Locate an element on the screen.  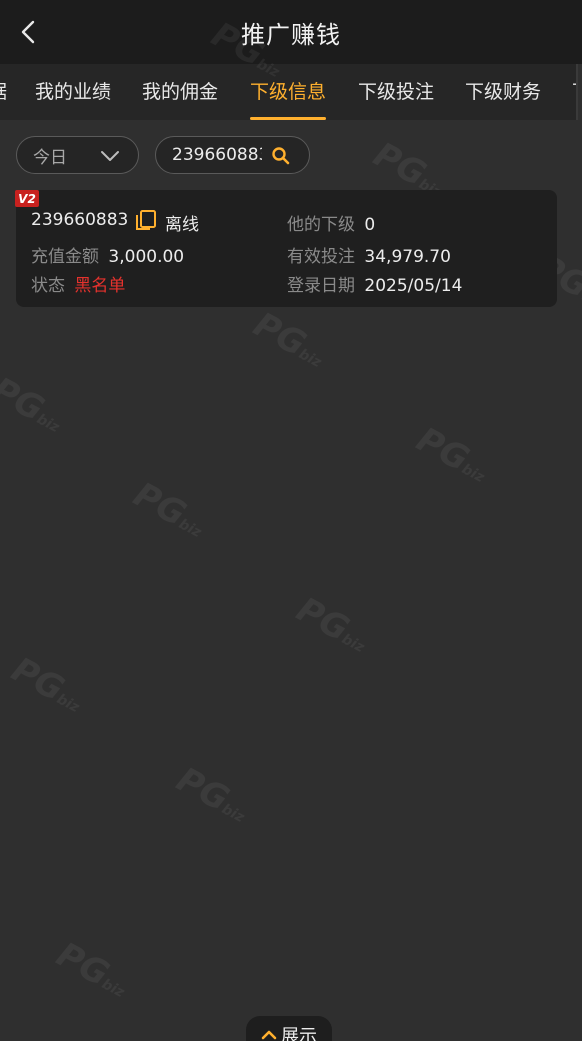
tab-data: 据 is located at coordinates (3, 92).